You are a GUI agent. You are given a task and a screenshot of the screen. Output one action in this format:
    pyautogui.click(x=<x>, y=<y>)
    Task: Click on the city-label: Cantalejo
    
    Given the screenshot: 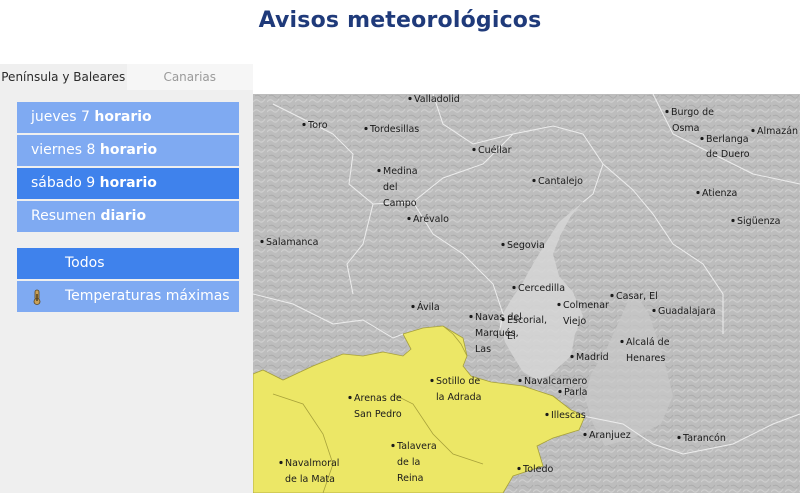 What is the action you would take?
    pyautogui.click(x=560, y=181)
    